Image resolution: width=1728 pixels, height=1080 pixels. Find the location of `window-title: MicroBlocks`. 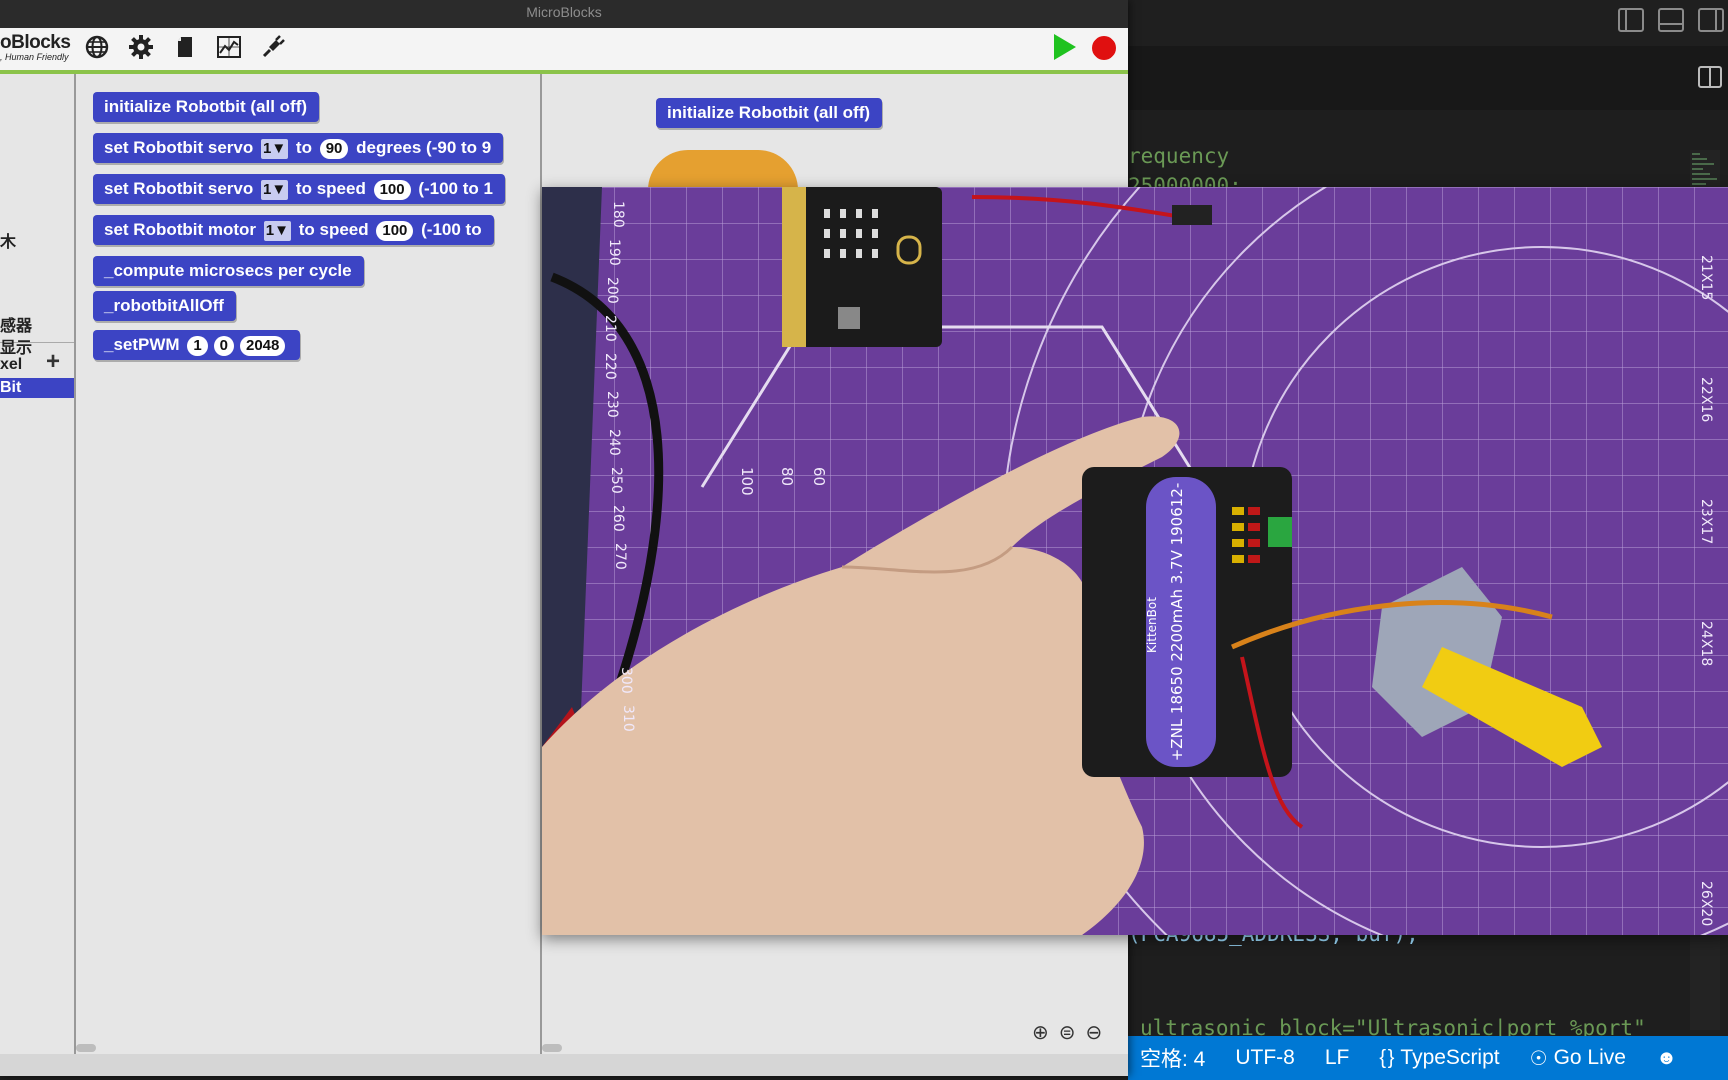

window-title: MicroBlocks is located at coordinates (564, 14).